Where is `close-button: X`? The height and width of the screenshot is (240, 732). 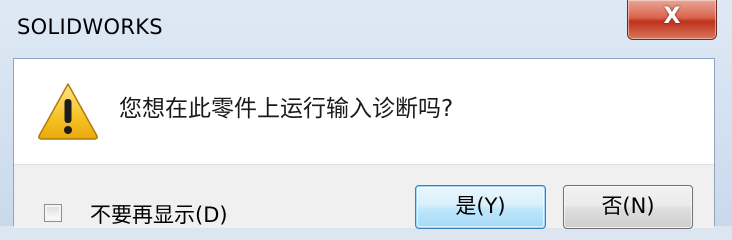
close-button: X is located at coordinates (672, 20).